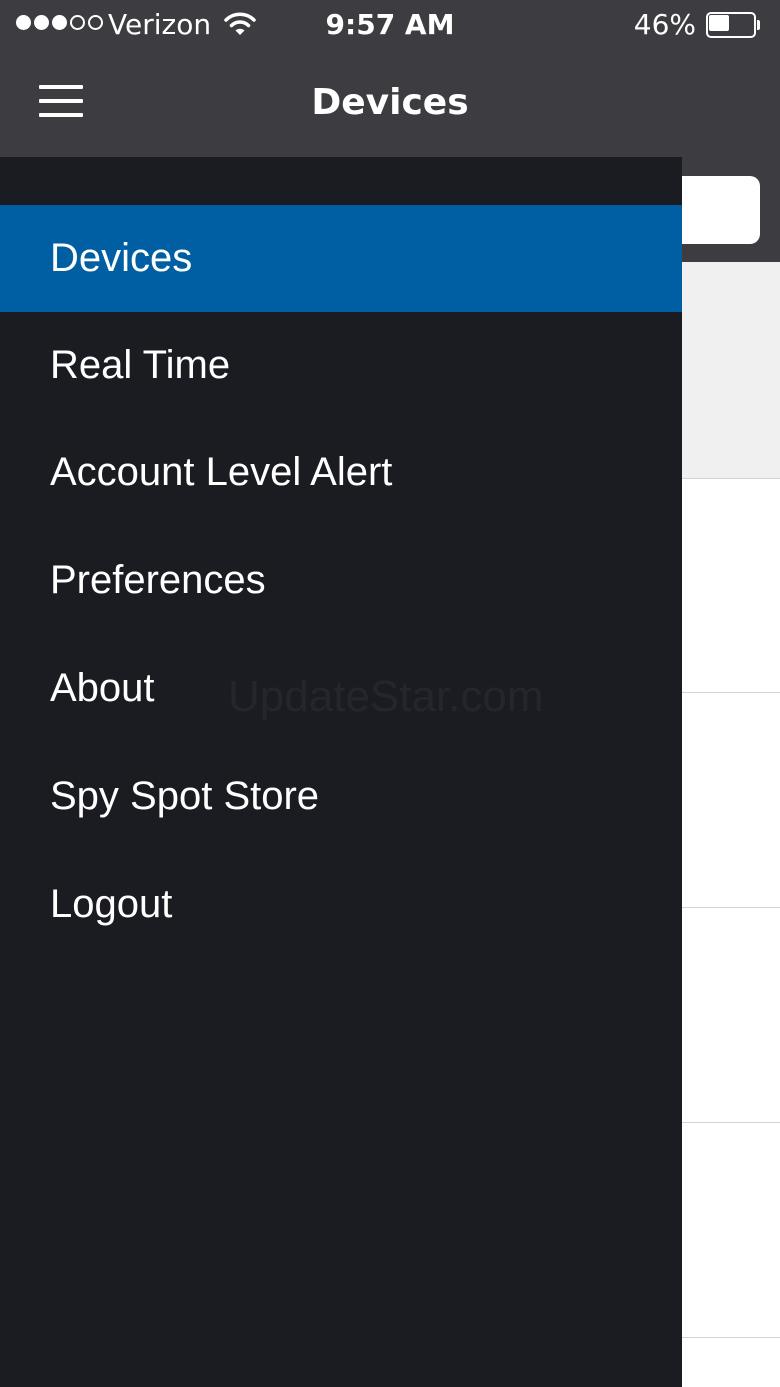 Image resolution: width=780 pixels, height=1387 pixels. I want to click on search-bar-container, so click(726, 209).